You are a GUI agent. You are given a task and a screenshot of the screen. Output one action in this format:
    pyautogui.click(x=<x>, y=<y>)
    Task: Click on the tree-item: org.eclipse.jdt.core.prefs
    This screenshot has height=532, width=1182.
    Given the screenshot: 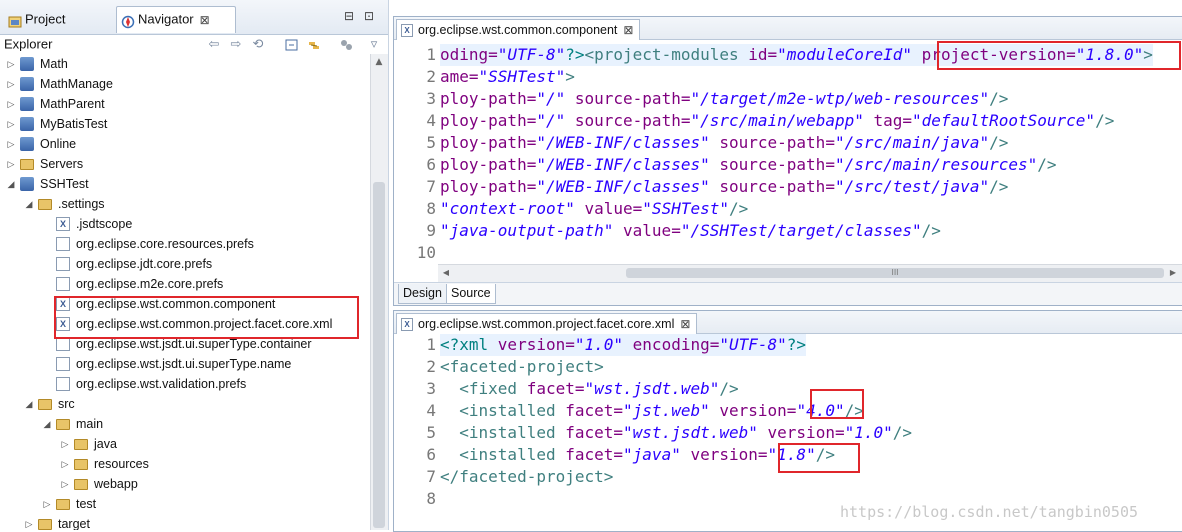 What is the action you would take?
    pyautogui.click(x=185, y=264)
    